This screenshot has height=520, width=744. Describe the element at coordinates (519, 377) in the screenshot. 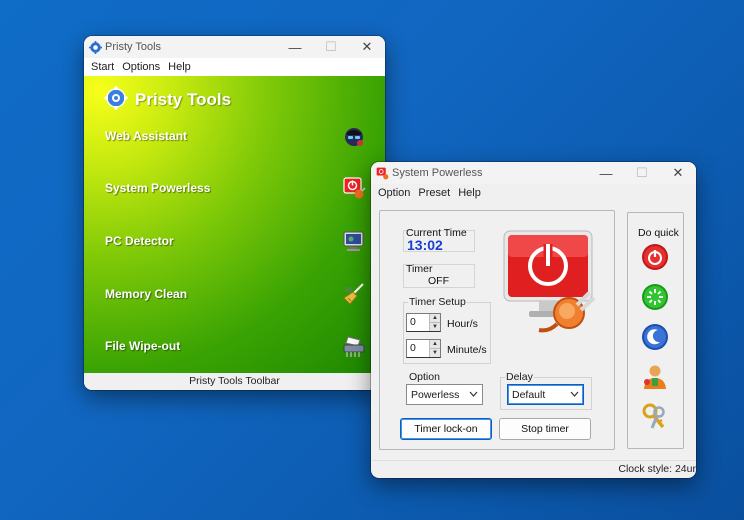

I see `delay-label: Delay` at that location.